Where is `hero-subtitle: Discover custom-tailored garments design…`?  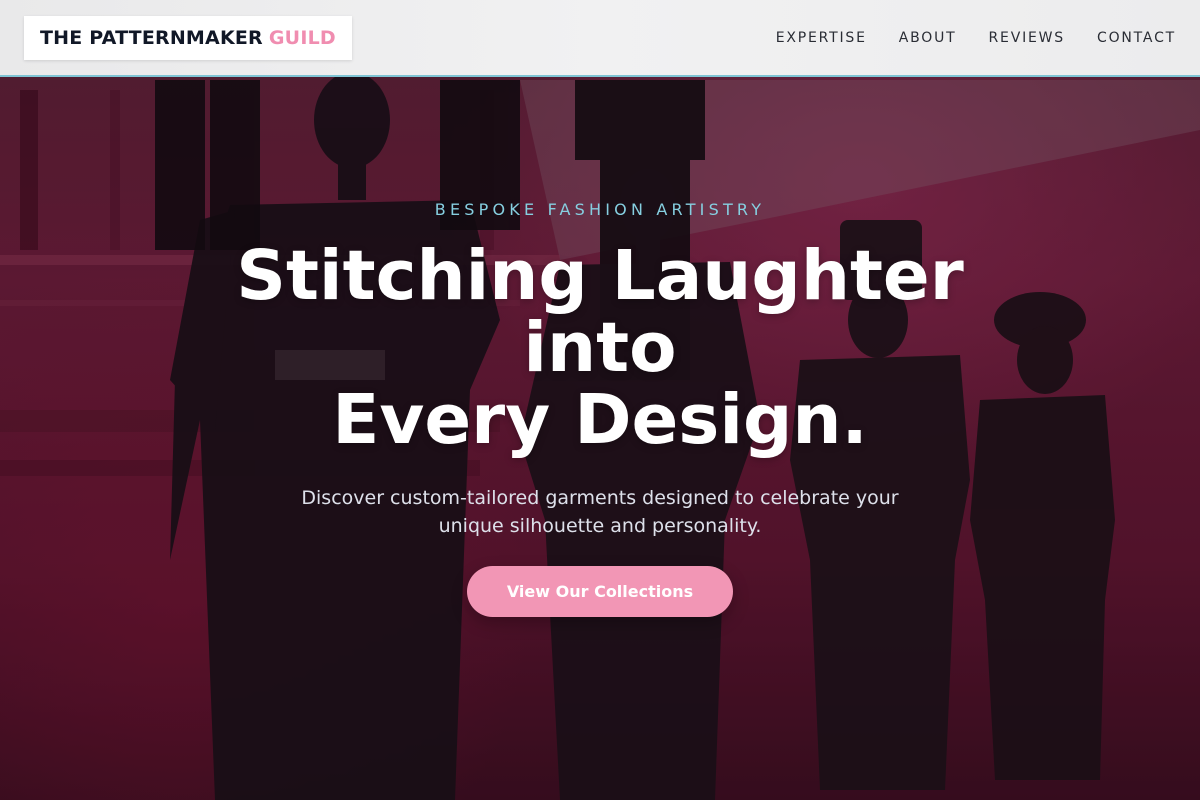
hero-subtitle: Discover custom-tailored garments design… is located at coordinates (600, 512).